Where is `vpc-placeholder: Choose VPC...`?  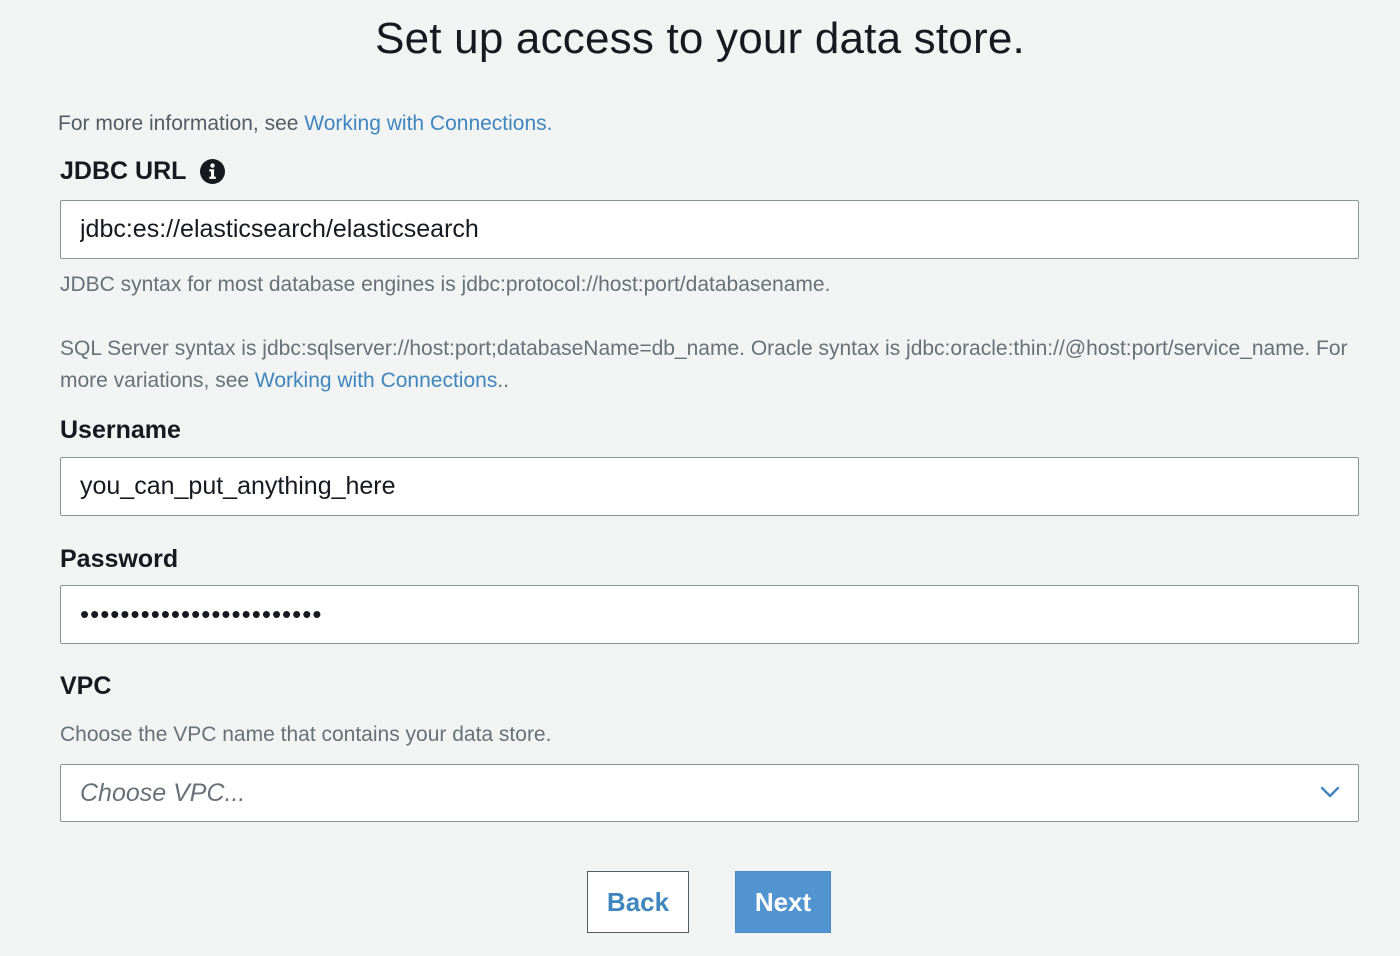
vpc-placeholder: Choose VPC... is located at coordinates (163, 793).